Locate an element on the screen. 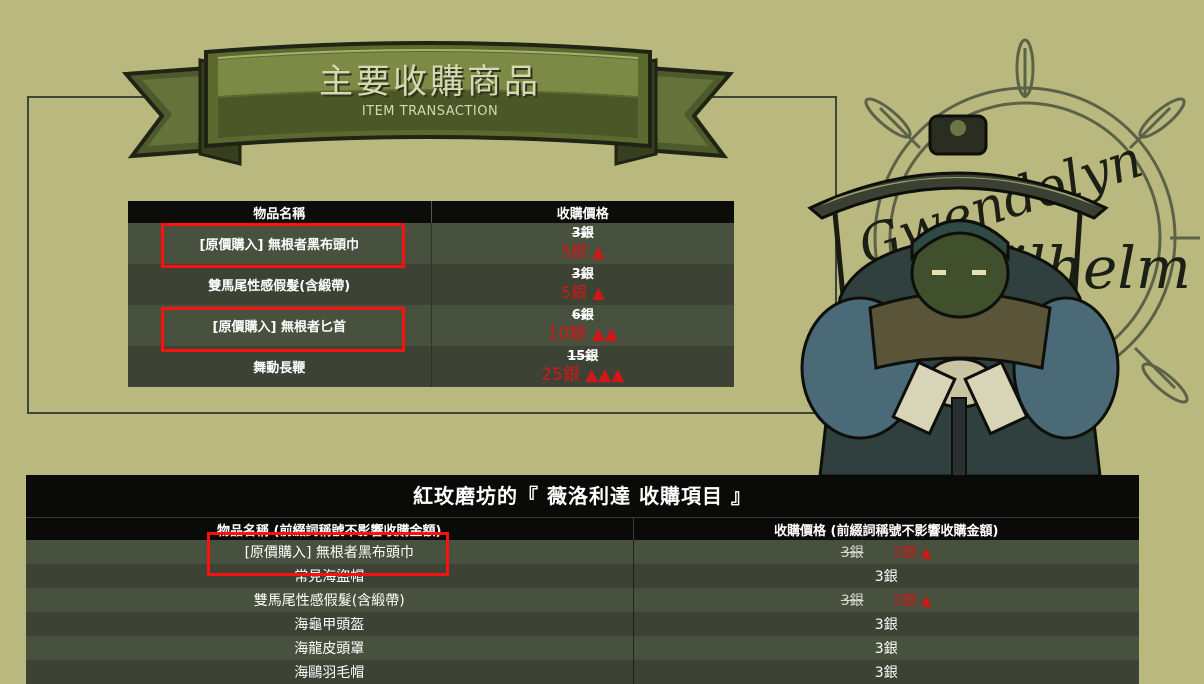 This screenshot has height=684, width=1204. new-price: 10銀 ▲▲ is located at coordinates (582, 333).